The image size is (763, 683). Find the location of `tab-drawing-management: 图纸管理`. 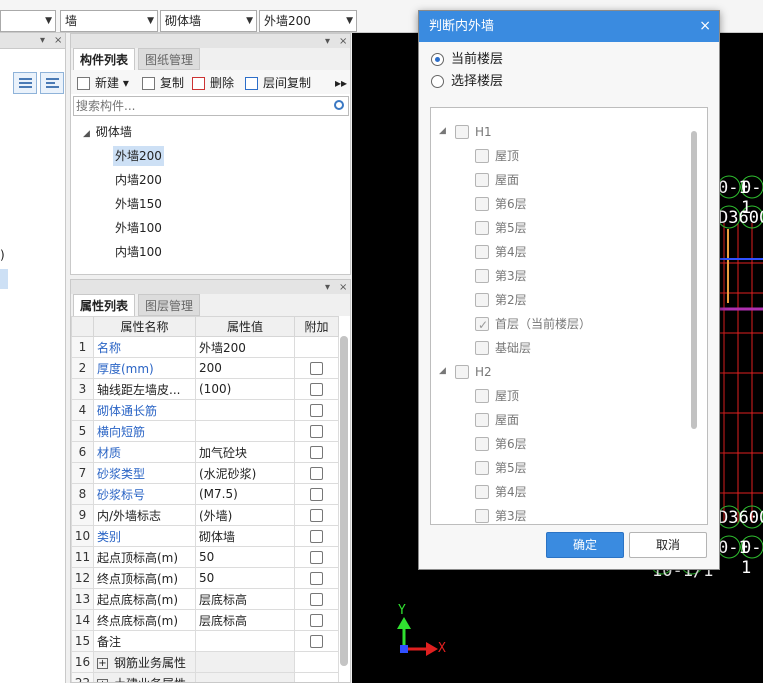

tab-drawing-management: 图纸管理 is located at coordinates (169, 59).